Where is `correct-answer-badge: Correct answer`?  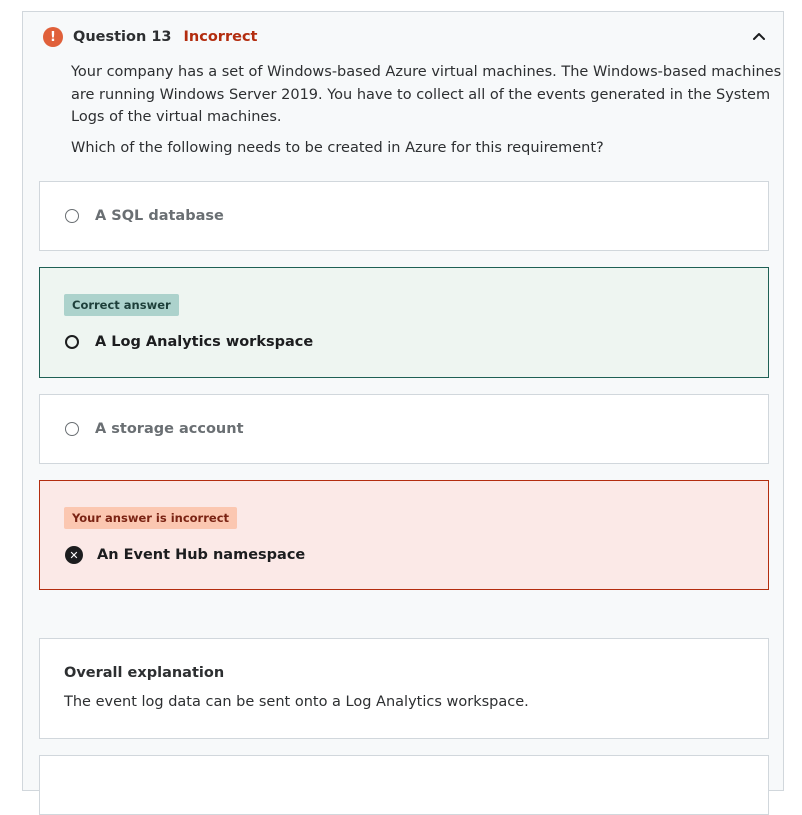 correct-answer-badge: Correct answer is located at coordinates (121, 305).